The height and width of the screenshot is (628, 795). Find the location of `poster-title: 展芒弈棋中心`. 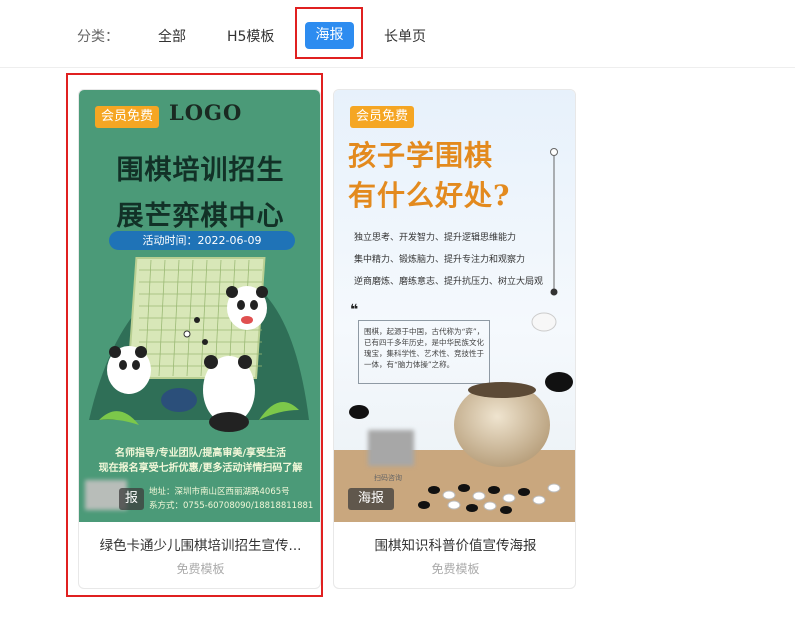

poster-title: 展芒弈棋中心 is located at coordinates (200, 216).